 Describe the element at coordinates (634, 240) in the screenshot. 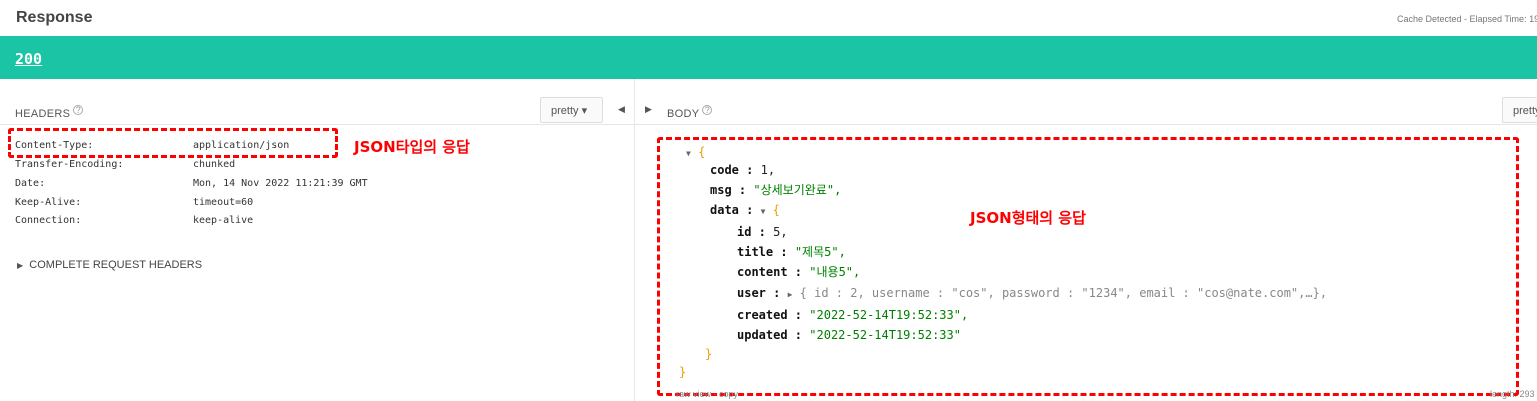

I see `panel-divider` at that location.